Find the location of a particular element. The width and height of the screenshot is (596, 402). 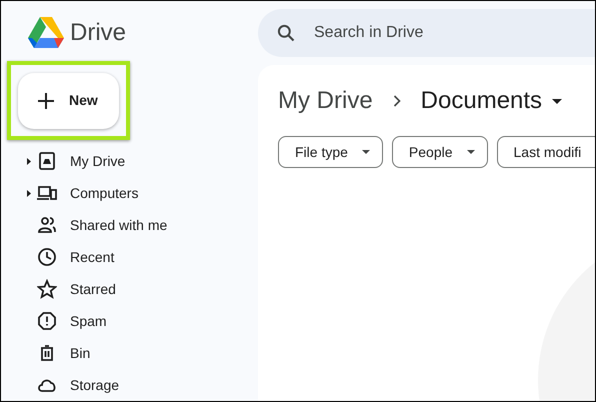

computers-icon is located at coordinates (47, 193).